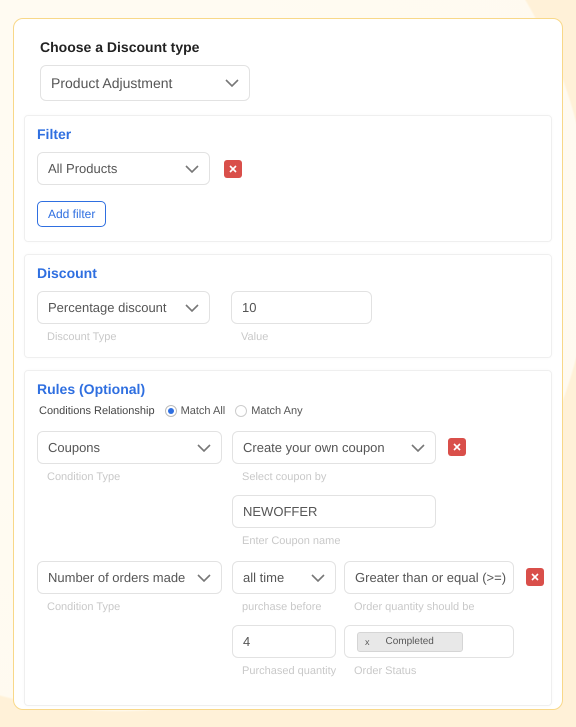  Describe the element at coordinates (91, 389) in the screenshot. I see `section-title: Rules (Optional)` at that location.